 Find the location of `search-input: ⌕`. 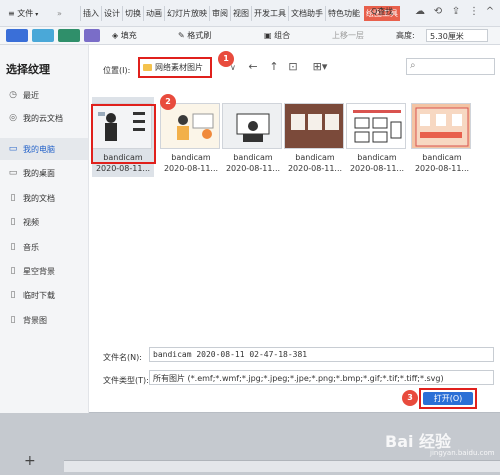

search-input: ⌕ is located at coordinates (450, 66).